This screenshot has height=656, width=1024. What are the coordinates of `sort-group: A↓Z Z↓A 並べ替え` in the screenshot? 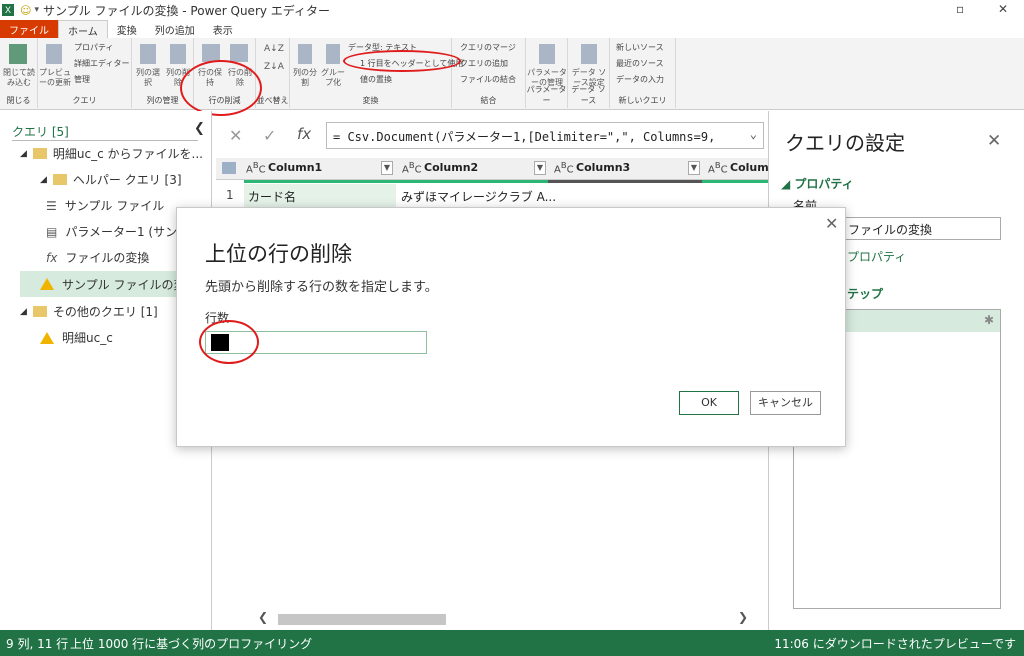 It's located at (273, 73).